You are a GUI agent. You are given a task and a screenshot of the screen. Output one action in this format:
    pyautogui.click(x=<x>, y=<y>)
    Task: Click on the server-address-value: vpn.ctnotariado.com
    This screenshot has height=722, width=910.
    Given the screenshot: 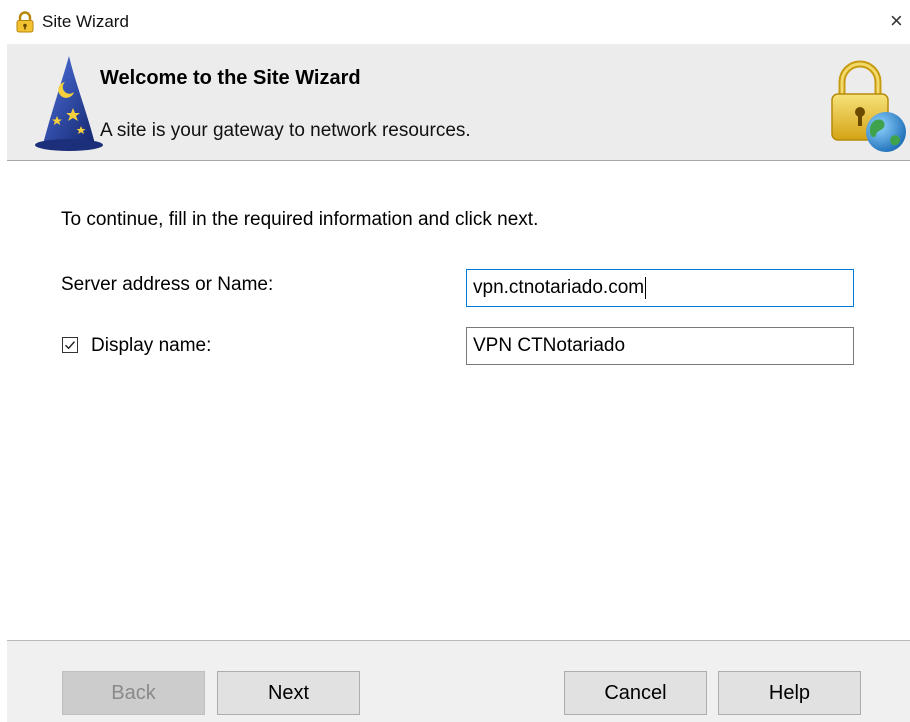 What is the action you would take?
    pyautogui.click(x=559, y=287)
    